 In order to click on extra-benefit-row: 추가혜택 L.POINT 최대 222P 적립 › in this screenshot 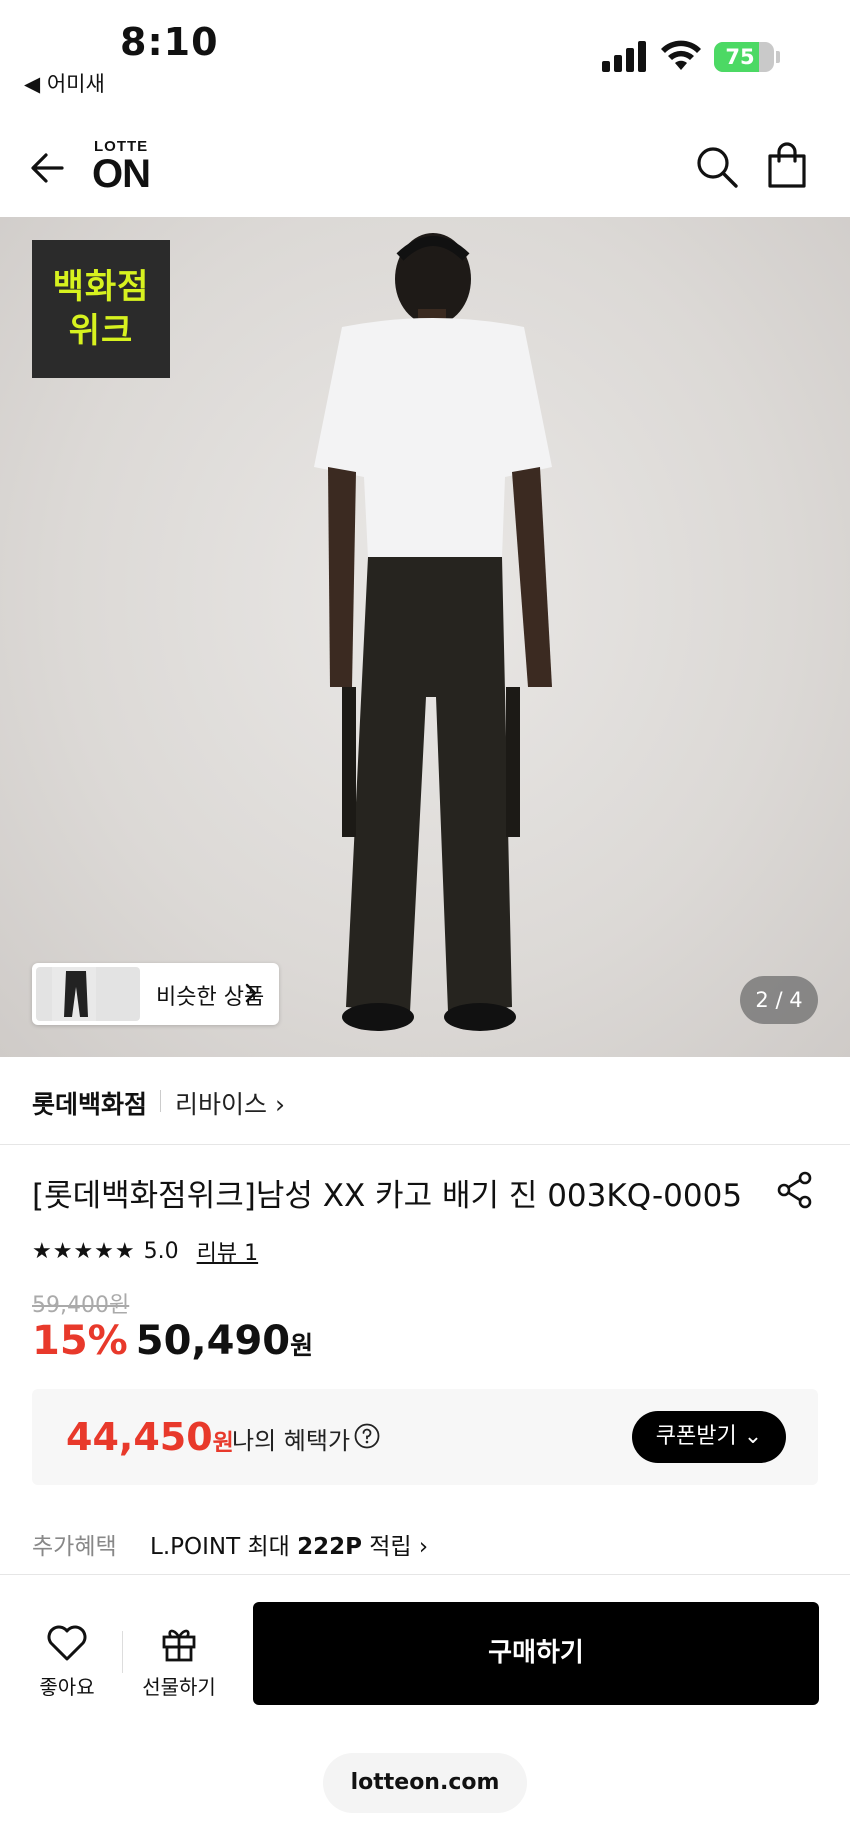, I will do `click(230, 1544)`.